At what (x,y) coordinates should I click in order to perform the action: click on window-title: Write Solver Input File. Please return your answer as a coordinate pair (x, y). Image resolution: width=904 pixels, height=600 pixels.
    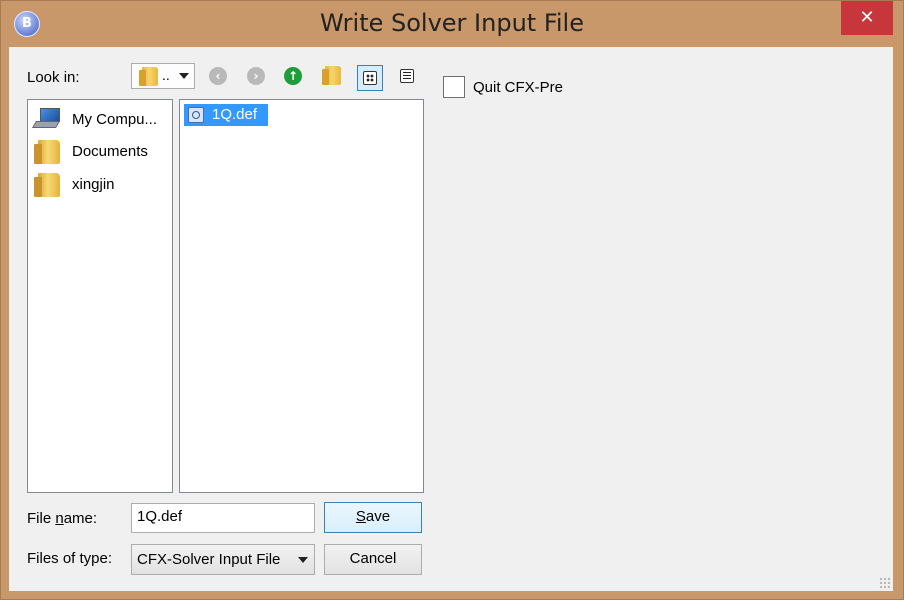
    Looking at the image, I should click on (452, 23).